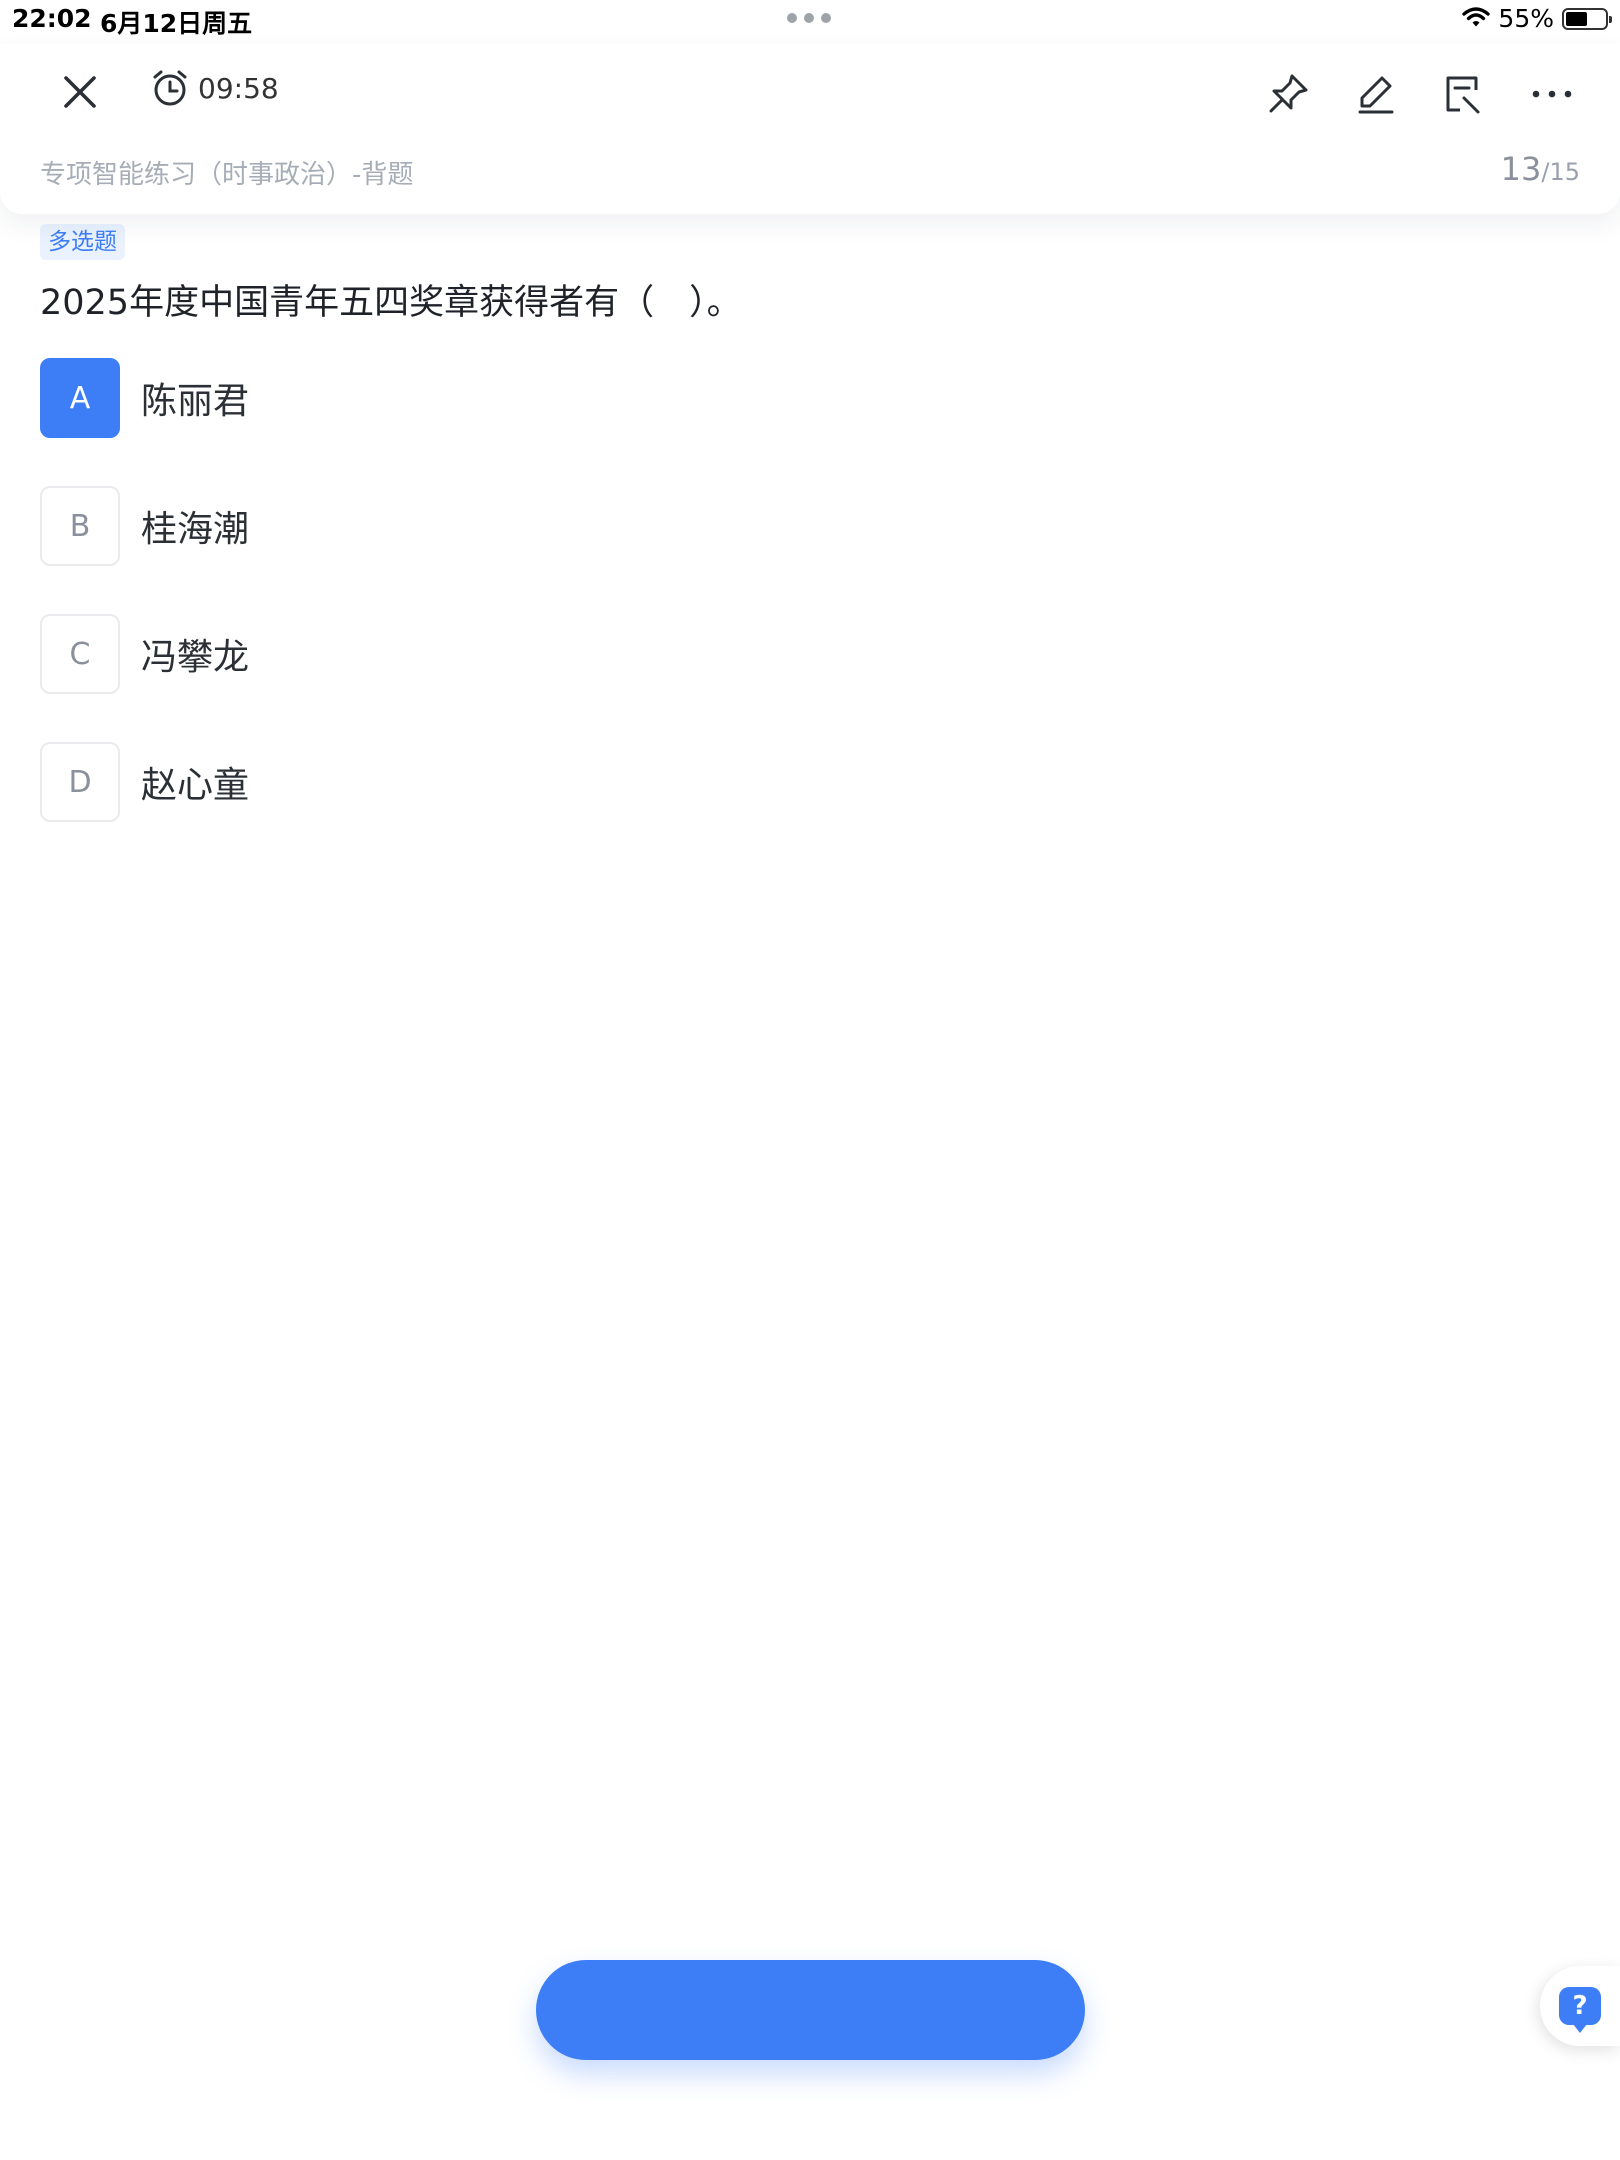 The height and width of the screenshot is (2160, 1620). I want to click on alarm-clock-icon, so click(170, 88).